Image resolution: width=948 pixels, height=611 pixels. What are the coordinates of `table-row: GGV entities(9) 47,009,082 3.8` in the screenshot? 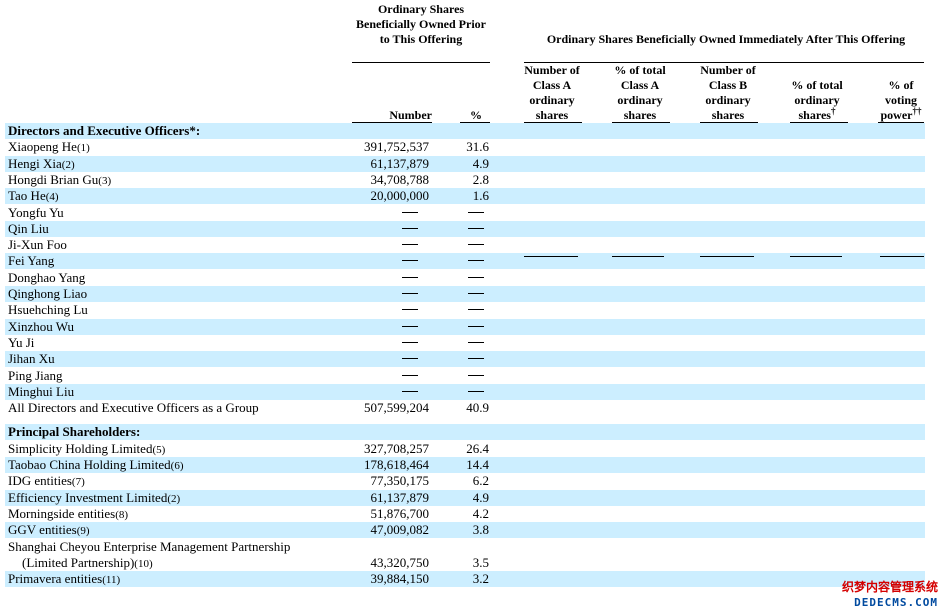 It's located at (465, 530).